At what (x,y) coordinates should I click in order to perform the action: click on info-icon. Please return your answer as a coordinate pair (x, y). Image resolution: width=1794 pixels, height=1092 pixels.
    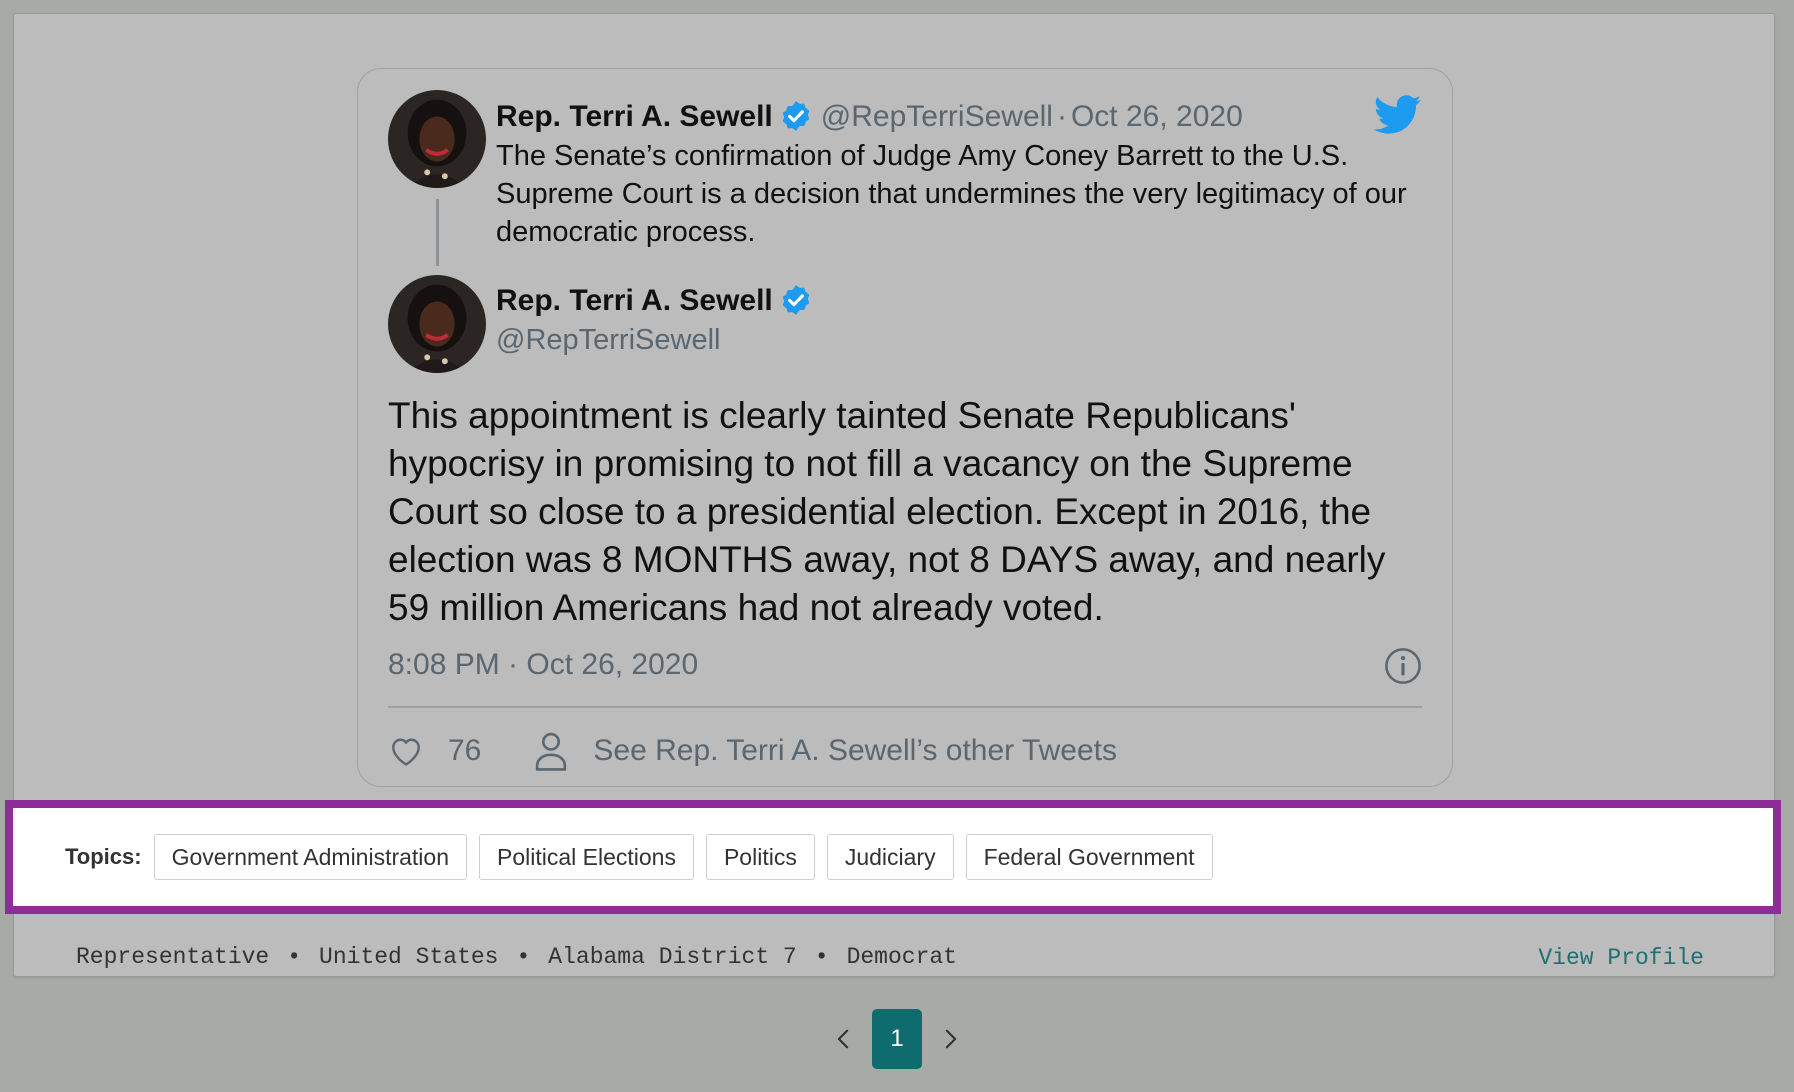
    Looking at the image, I should click on (1403, 666).